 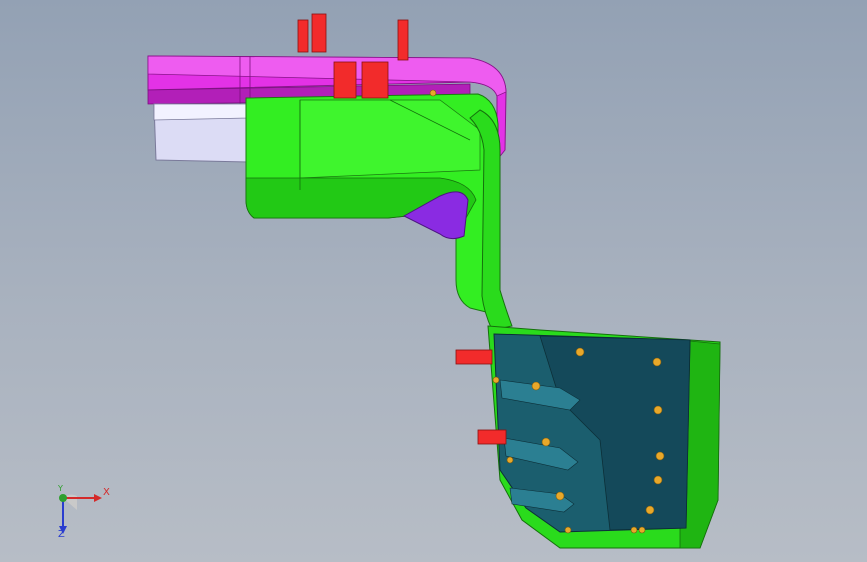 I want to click on z-axis-label: Z, so click(x=61, y=534).